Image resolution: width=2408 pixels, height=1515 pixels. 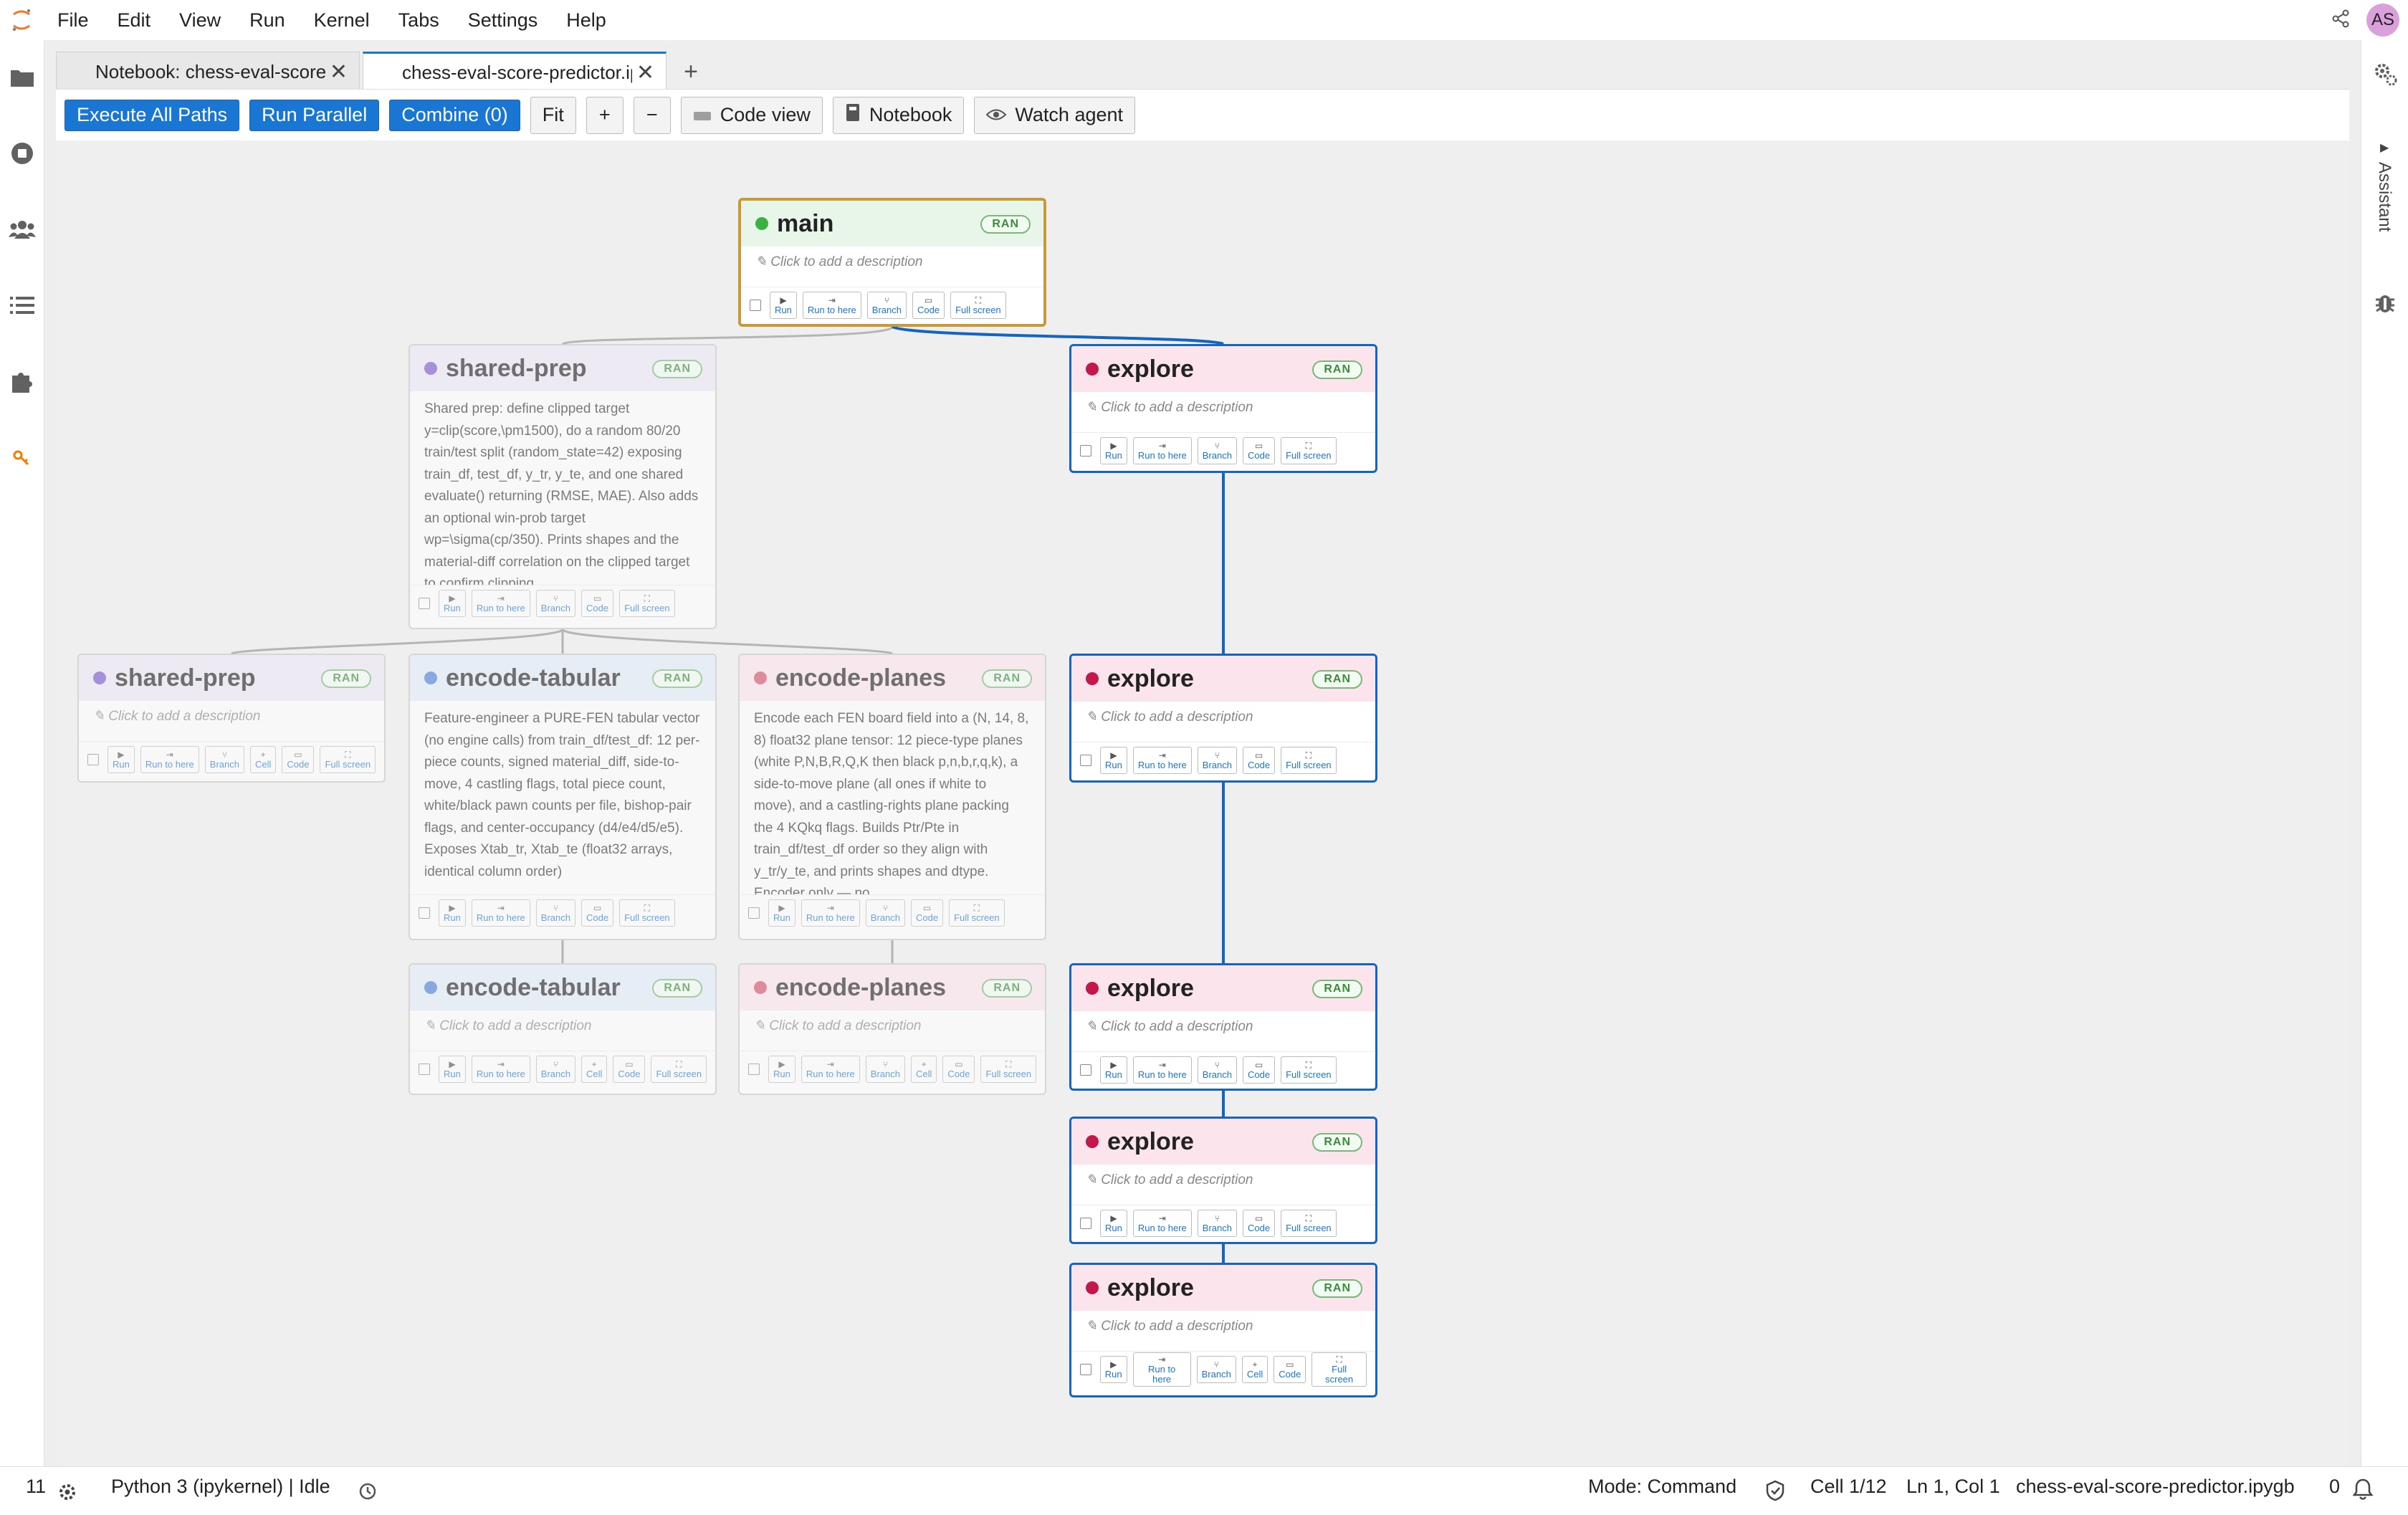 I want to click on tab-notebook: Notebook: chess-eval-score-predictor ✕, so click(x=208, y=72).